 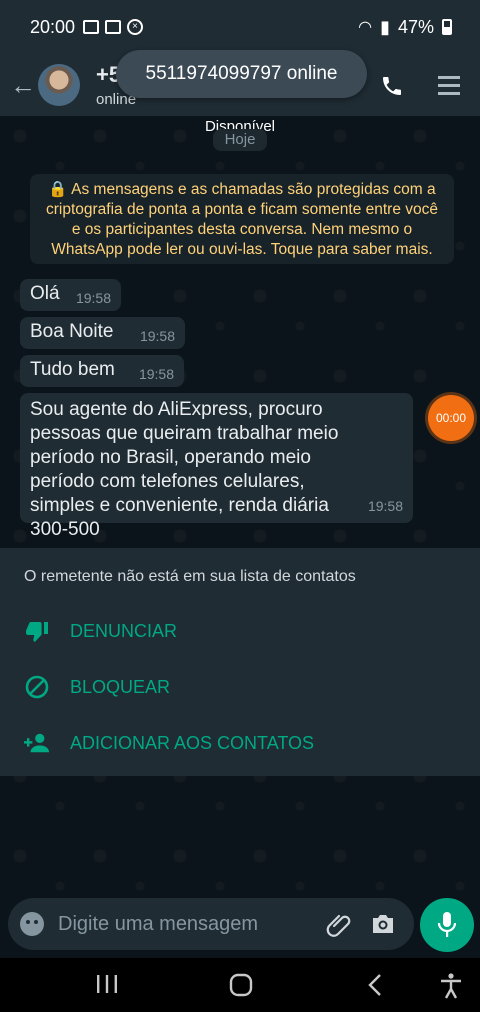 I want to click on battery-percent: 47%, so click(x=415, y=26).